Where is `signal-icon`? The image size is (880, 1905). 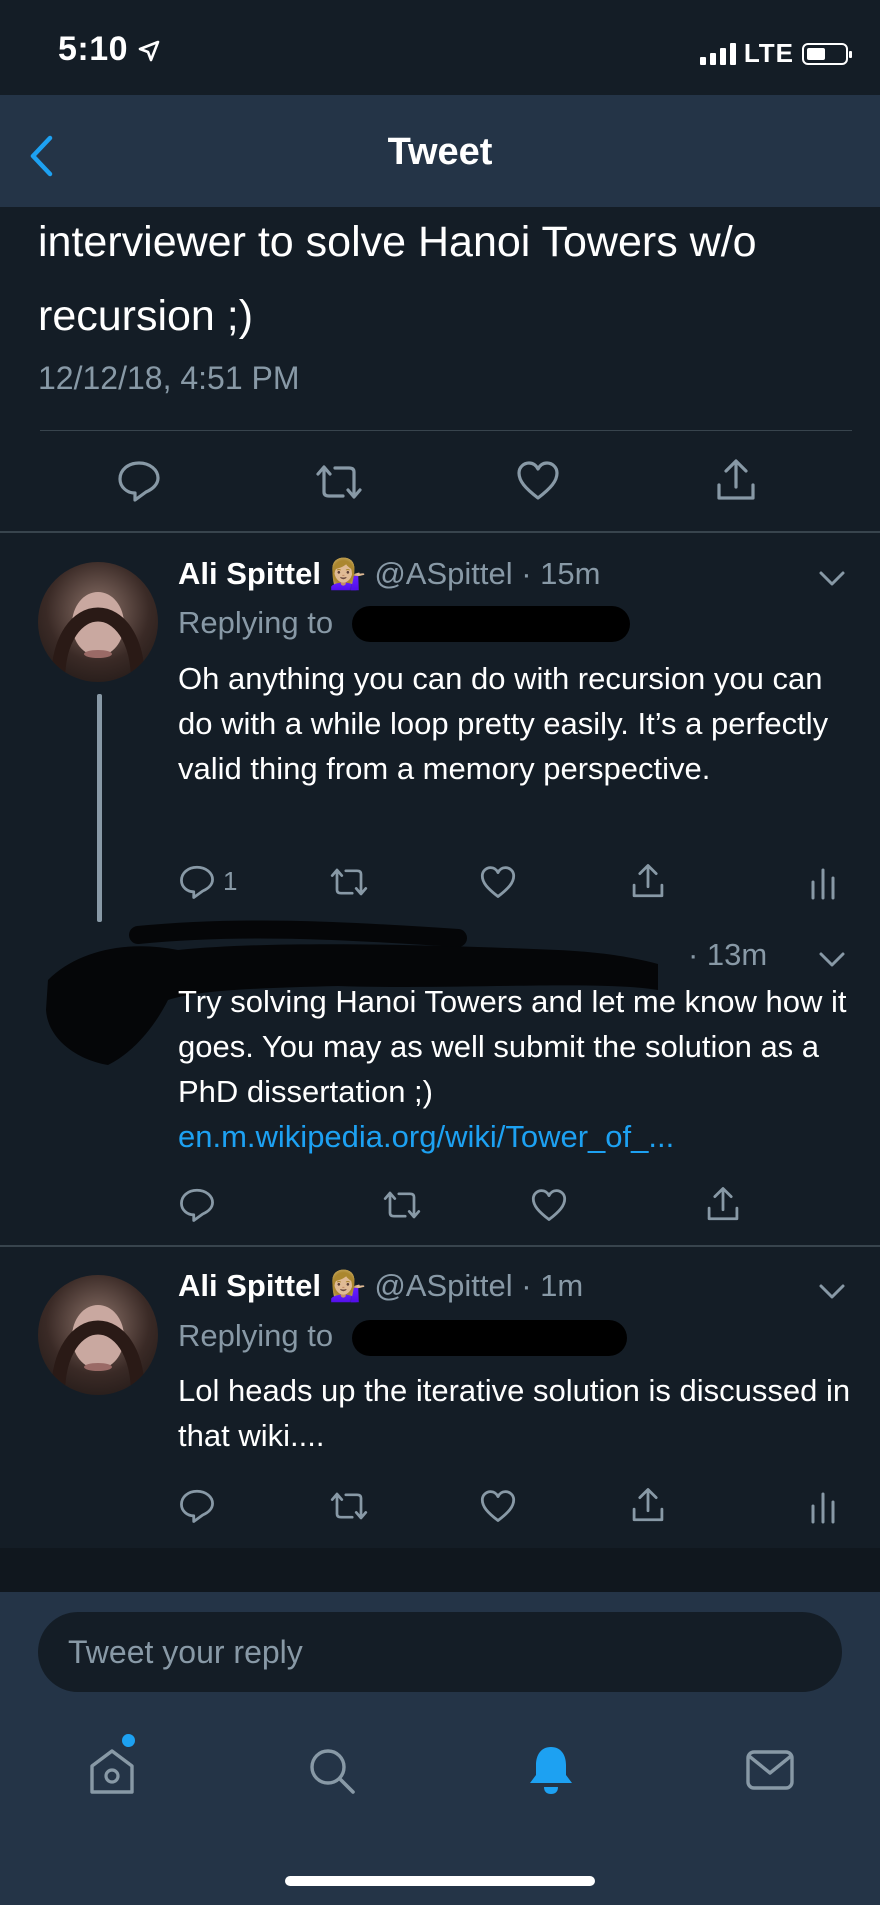
signal-icon is located at coordinates (717, 53).